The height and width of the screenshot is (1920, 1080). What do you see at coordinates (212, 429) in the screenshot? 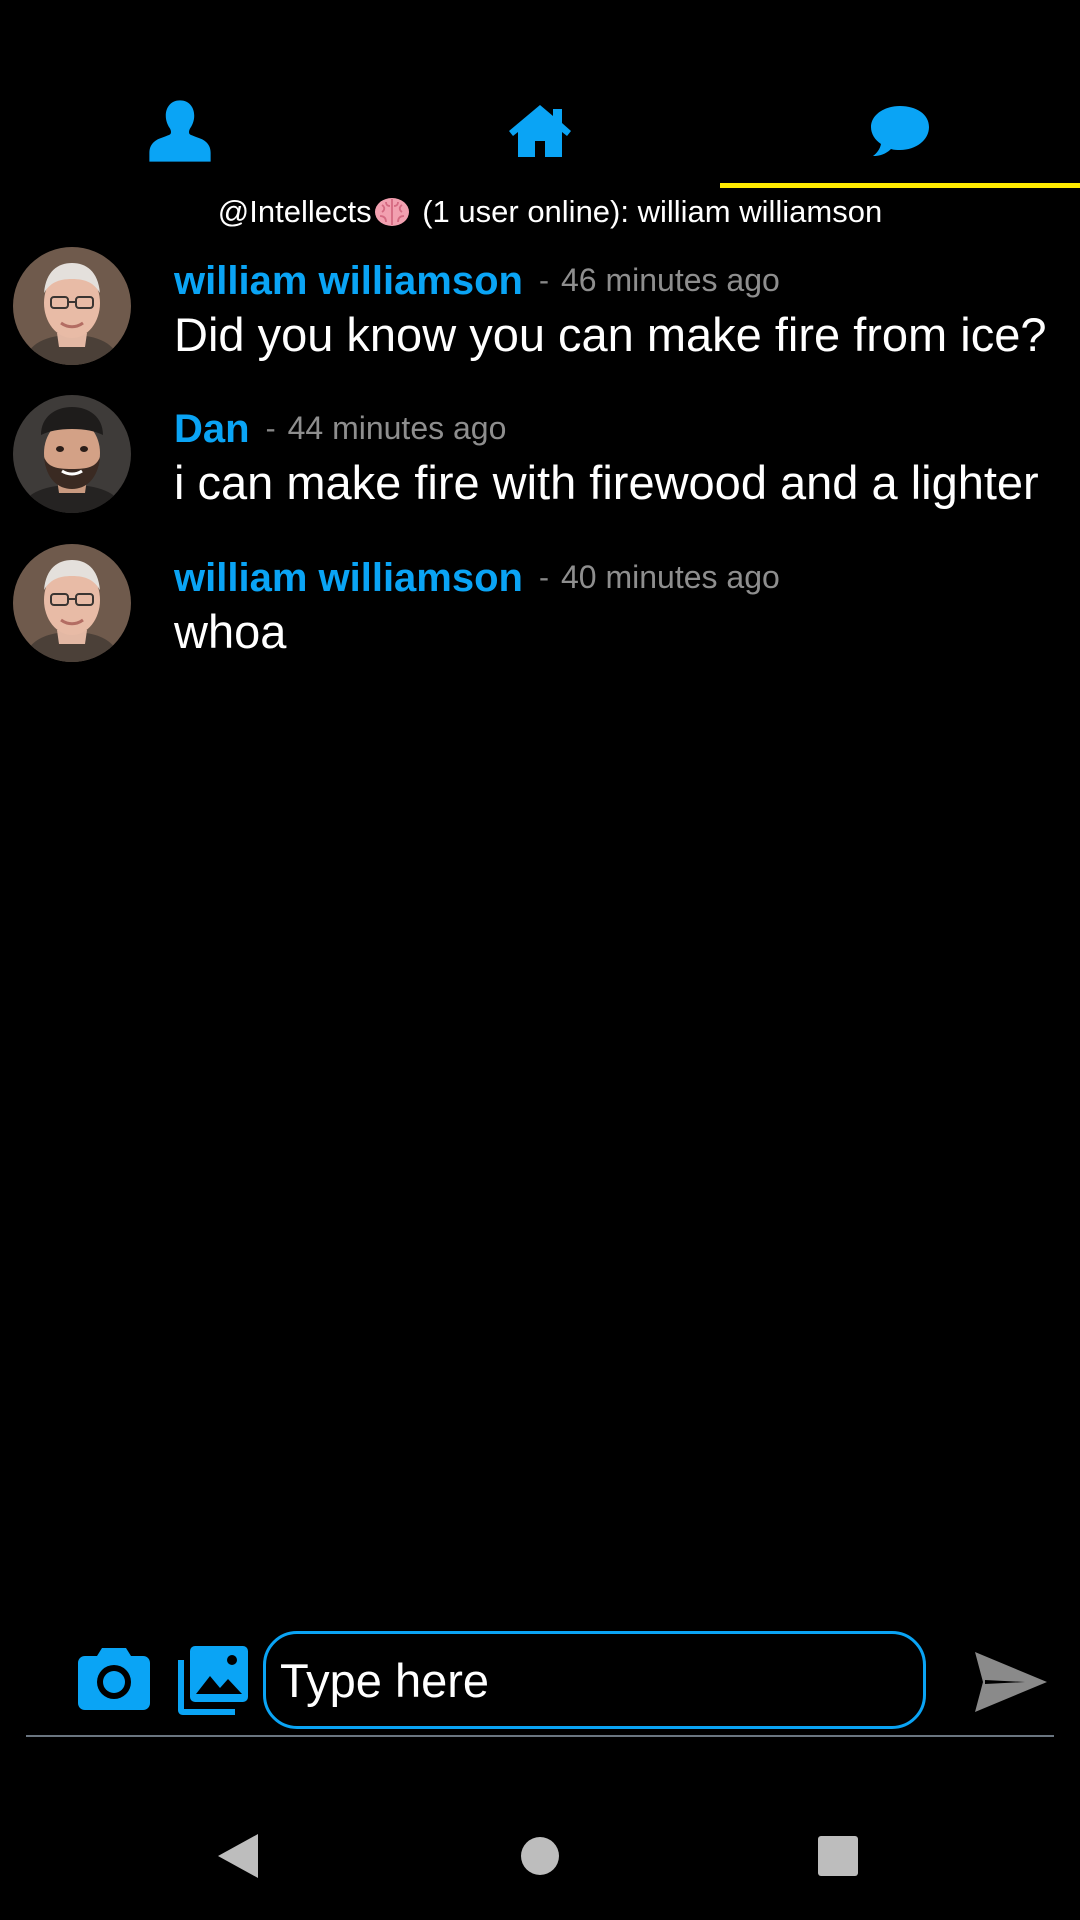
I see `author-name: Dan` at bounding box center [212, 429].